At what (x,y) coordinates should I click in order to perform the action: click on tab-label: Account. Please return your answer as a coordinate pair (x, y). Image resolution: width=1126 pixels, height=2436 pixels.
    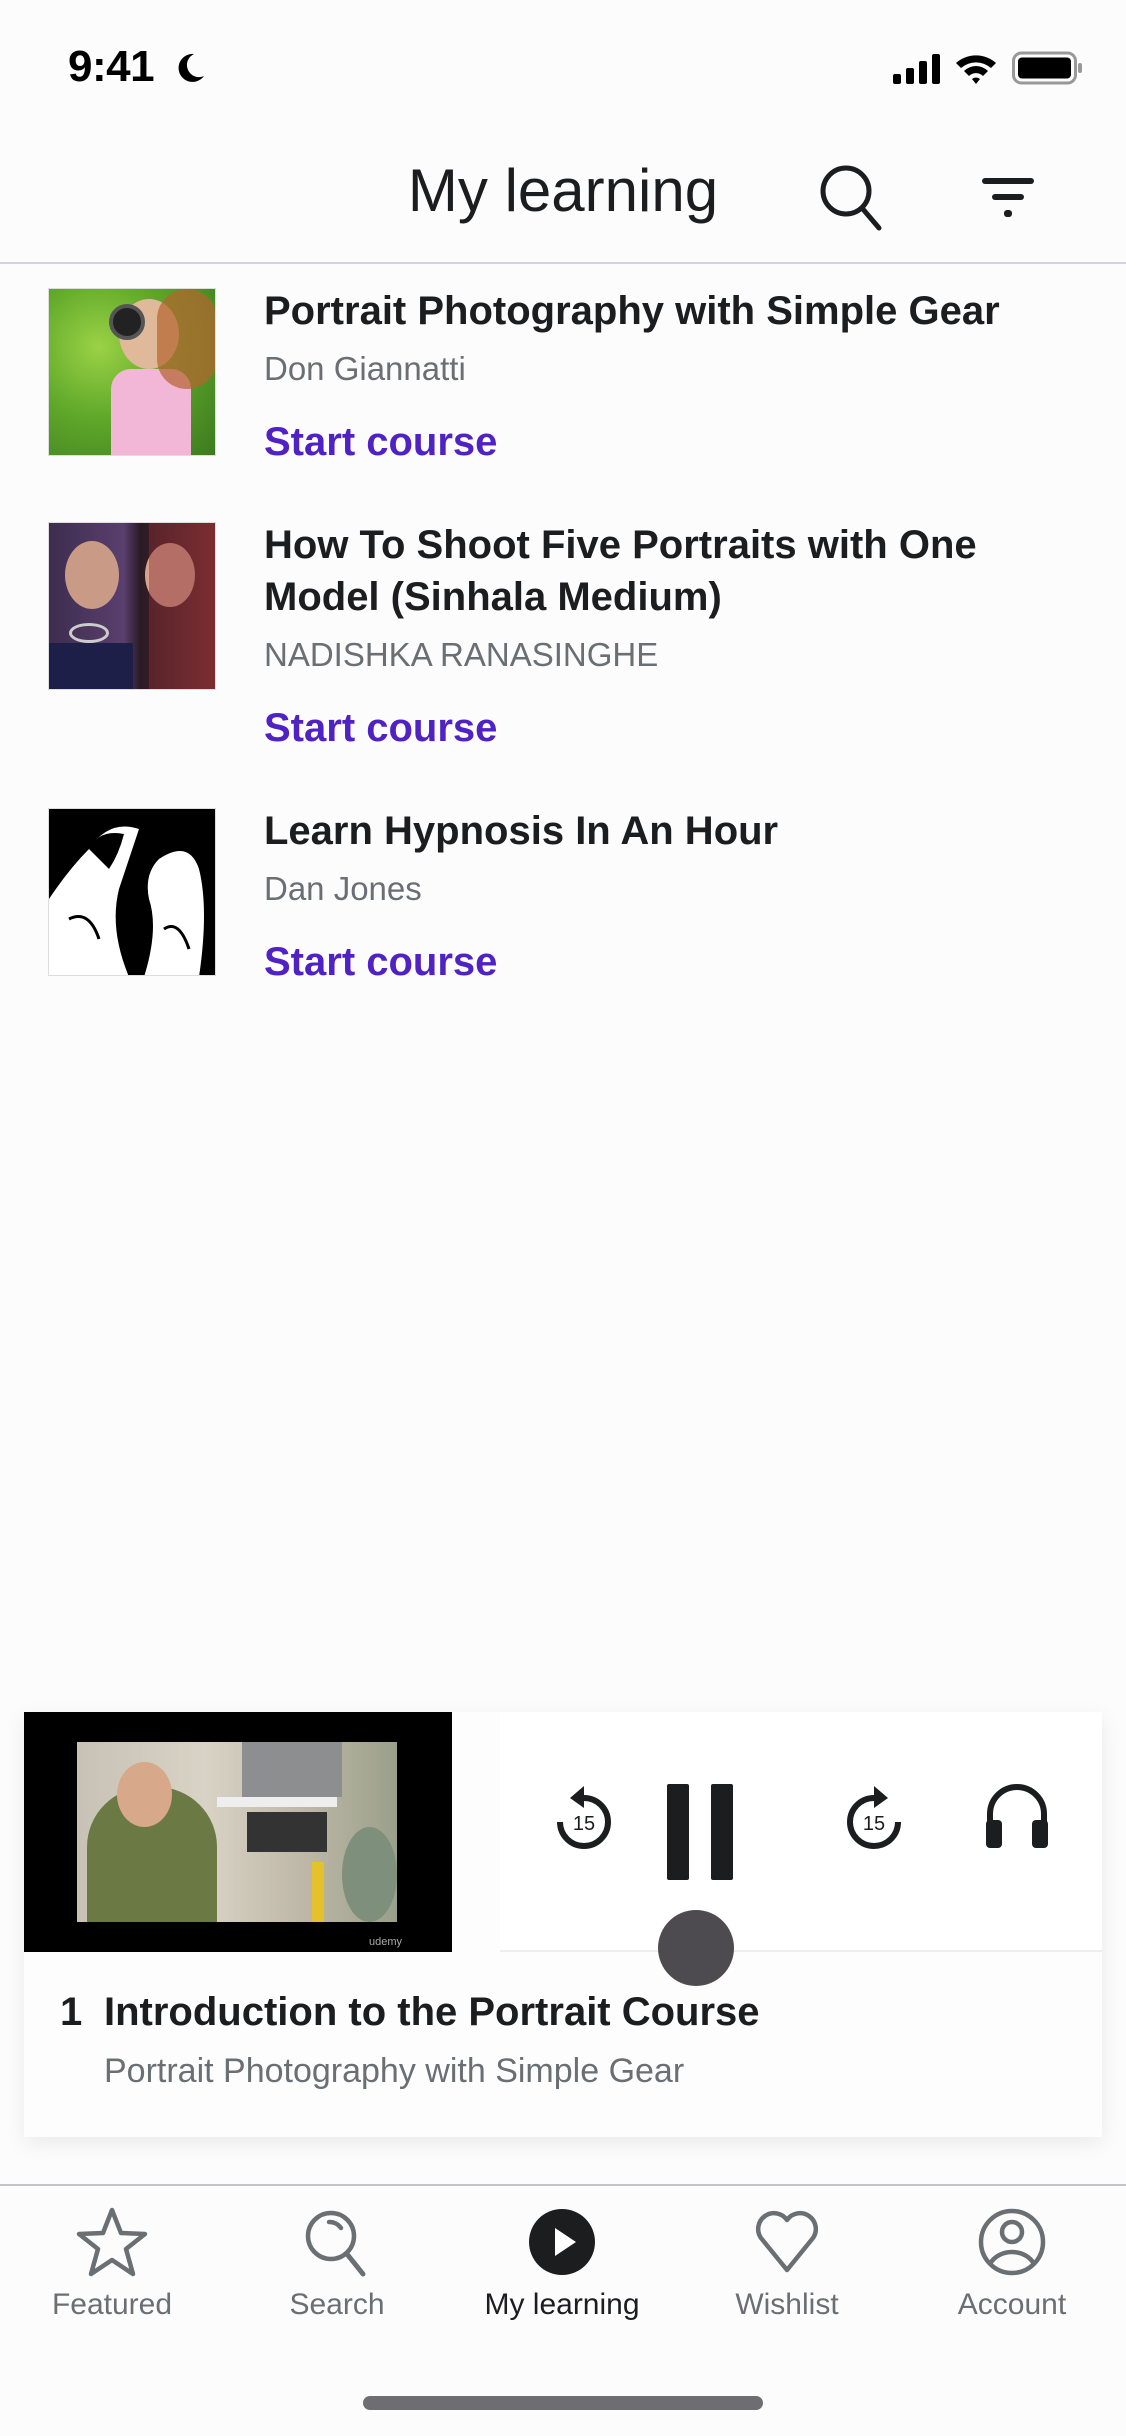
    Looking at the image, I should click on (1012, 2304).